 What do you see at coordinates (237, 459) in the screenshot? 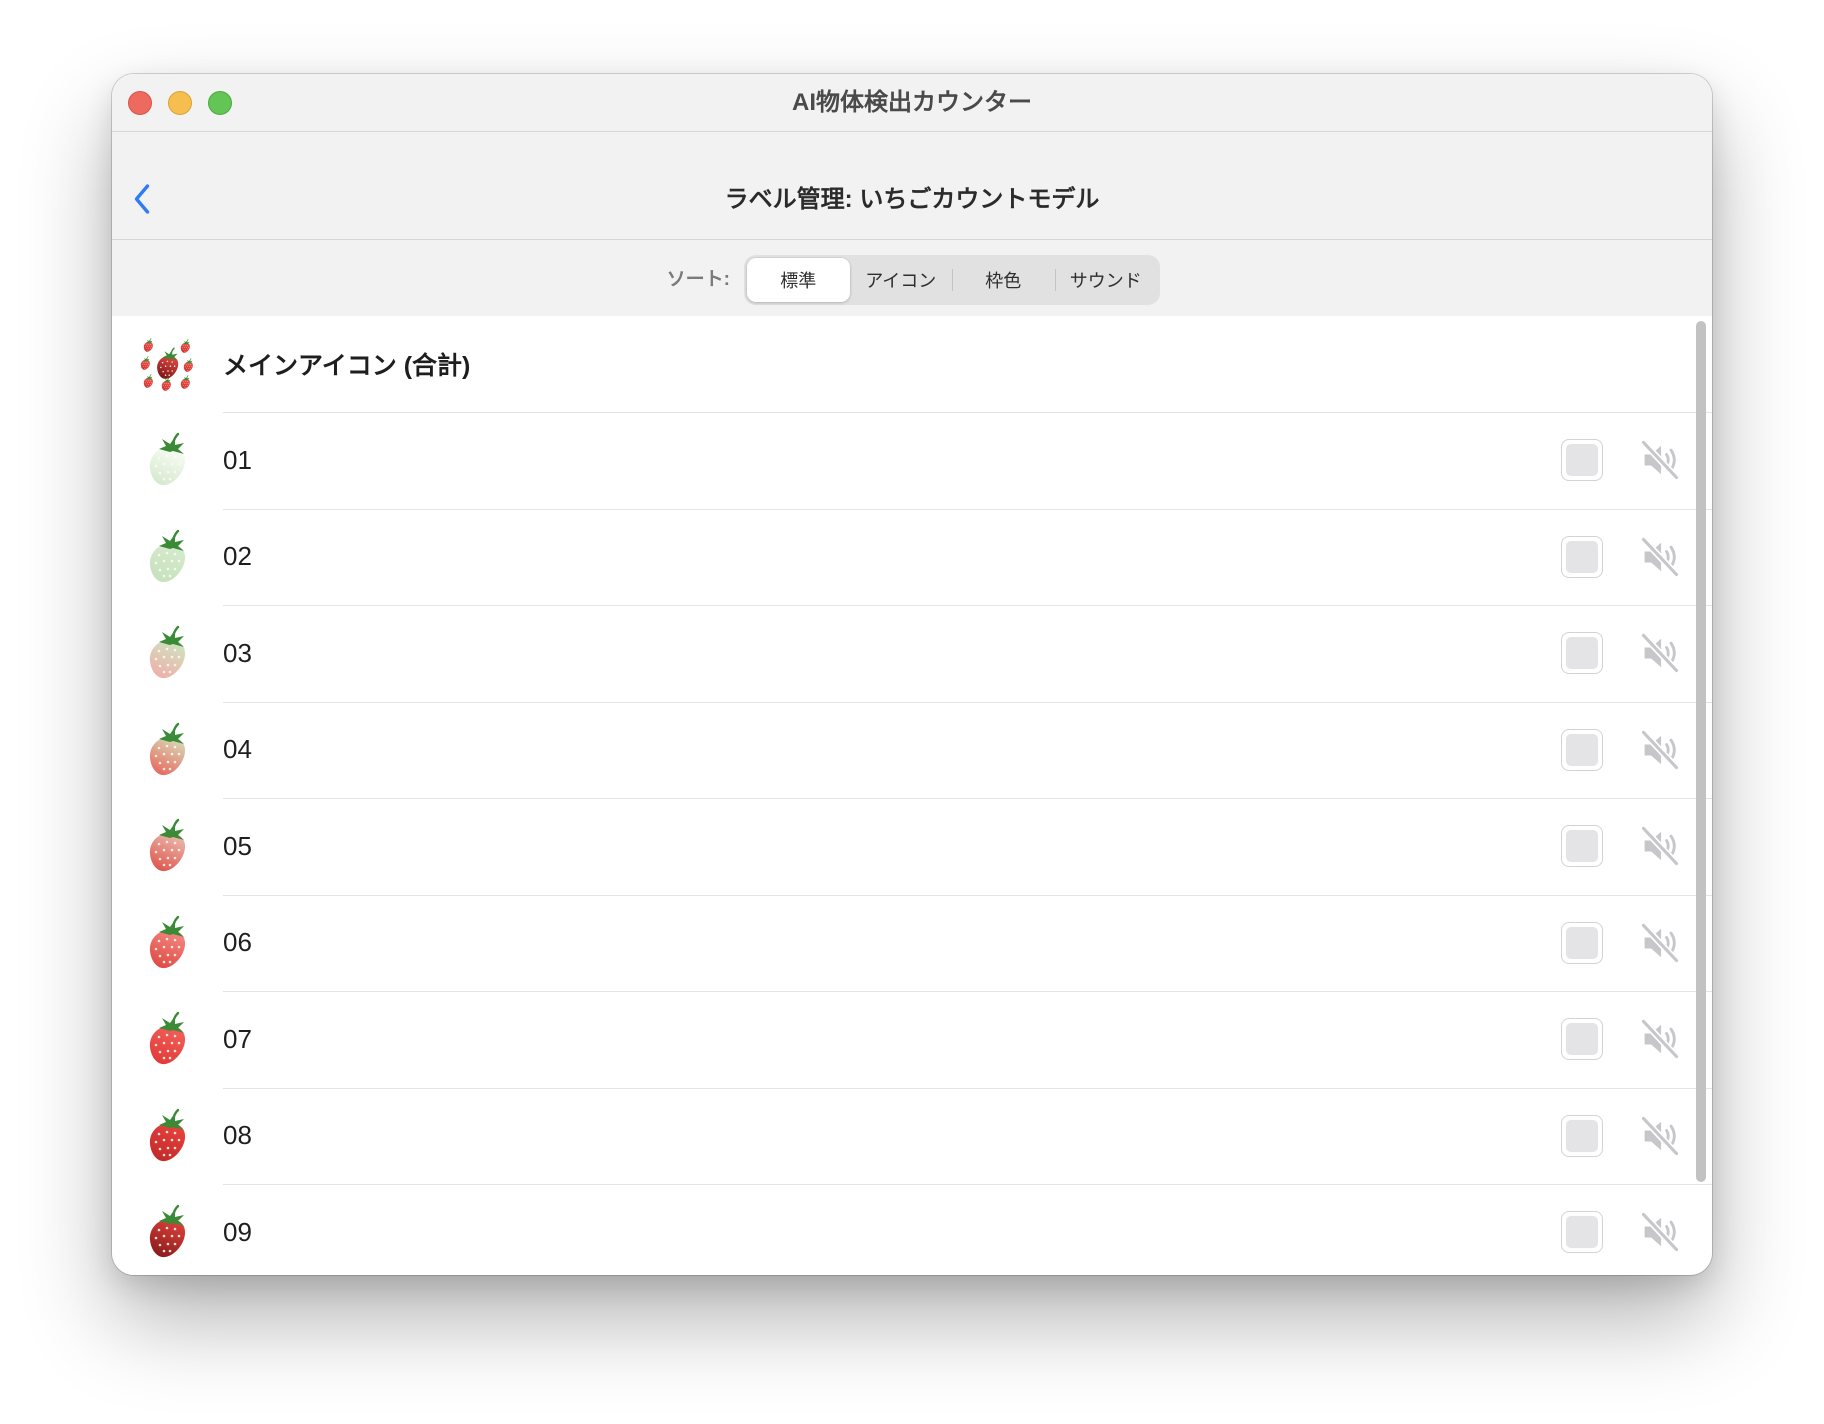
I see `label-name: 01` at bounding box center [237, 459].